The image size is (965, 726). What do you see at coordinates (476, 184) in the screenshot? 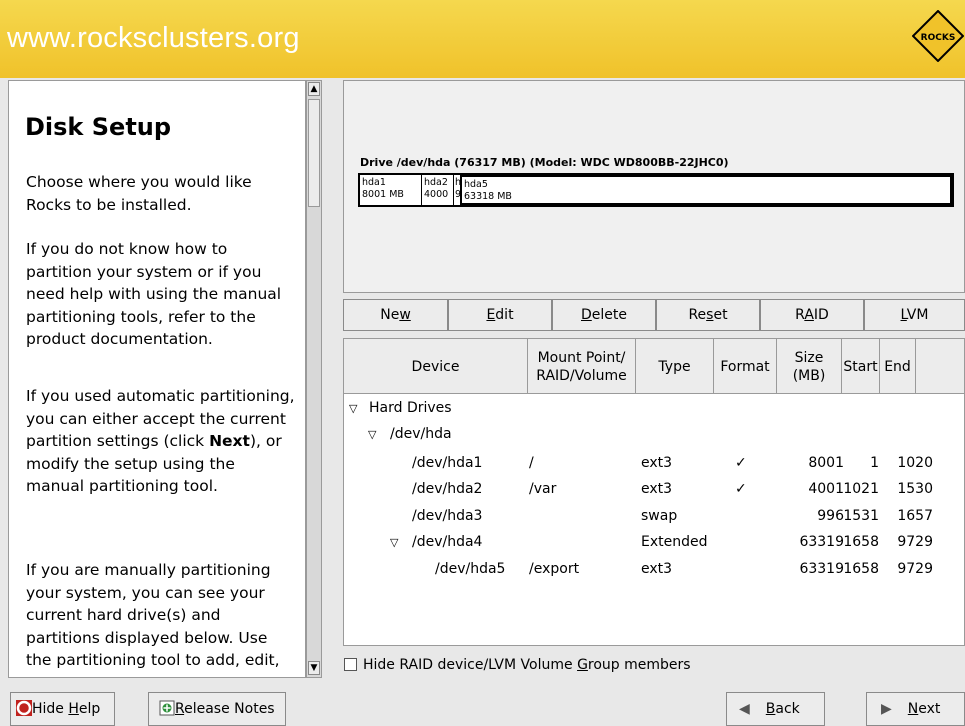
I see `segment-name: hda5` at bounding box center [476, 184].